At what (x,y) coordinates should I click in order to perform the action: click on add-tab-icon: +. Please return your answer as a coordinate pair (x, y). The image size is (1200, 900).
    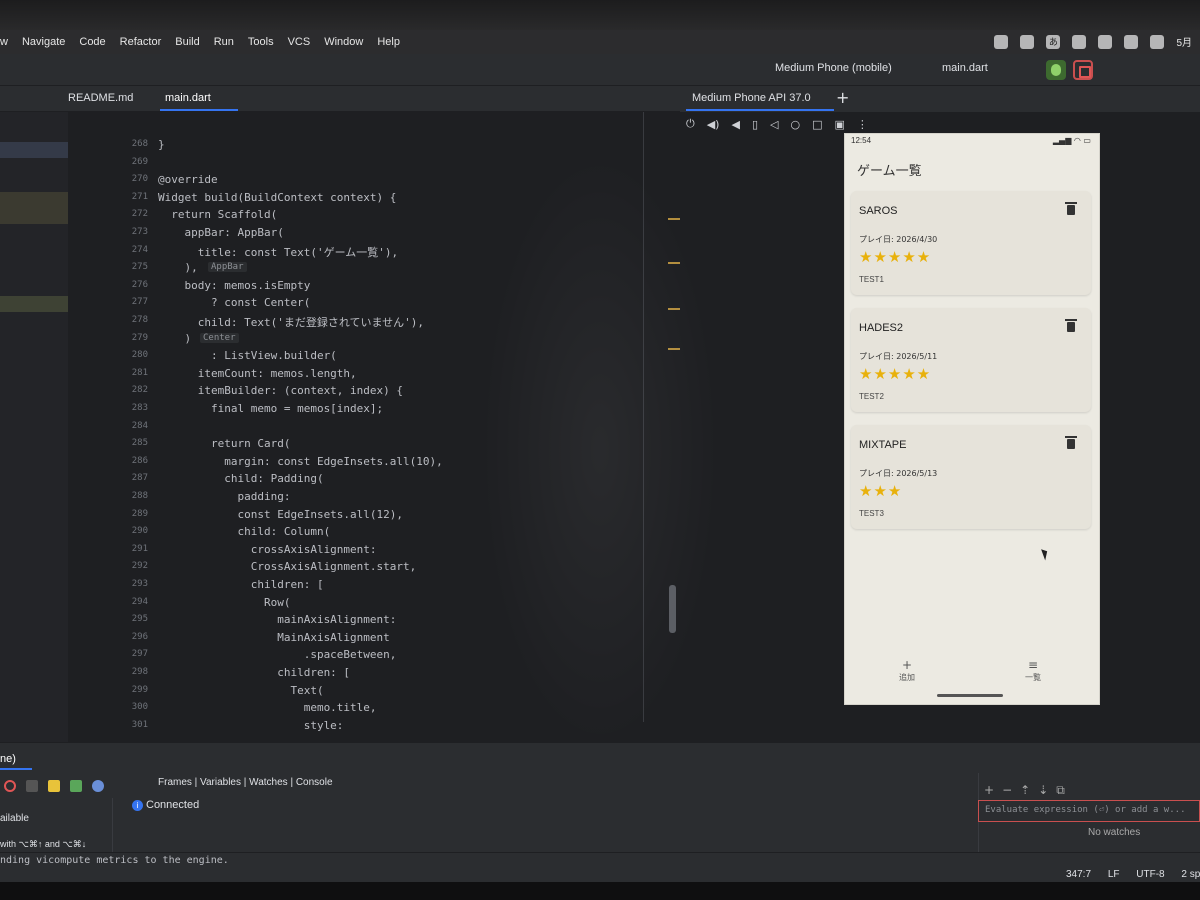
    Looking at the image, I should click on (842, 97).